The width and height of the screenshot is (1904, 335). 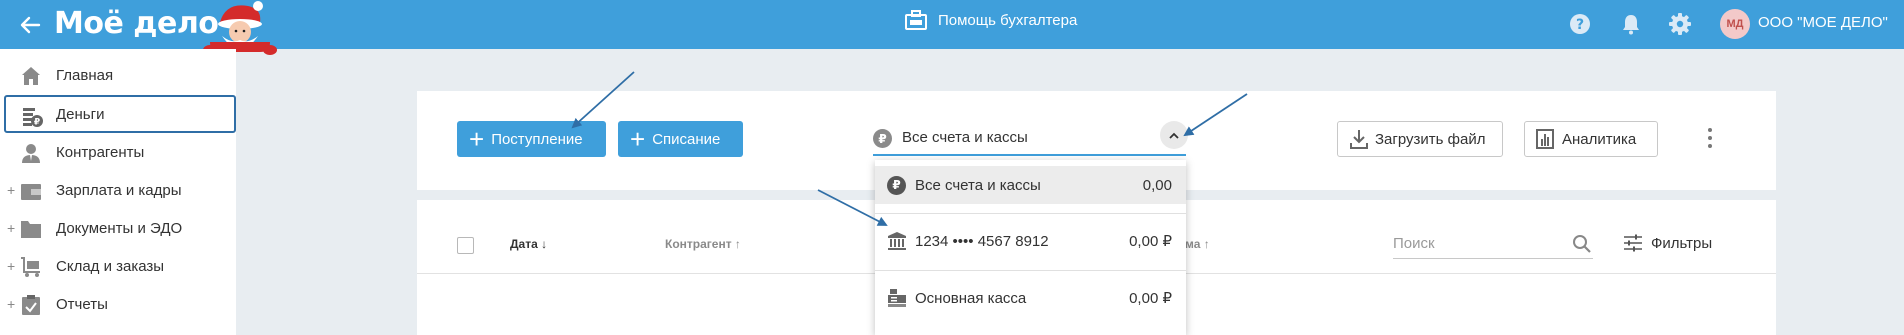 What do you see at coordinates (528, 244) in the screenshot?
I see `column-header-date: Дата ↓` at bounding box center [528, 244].